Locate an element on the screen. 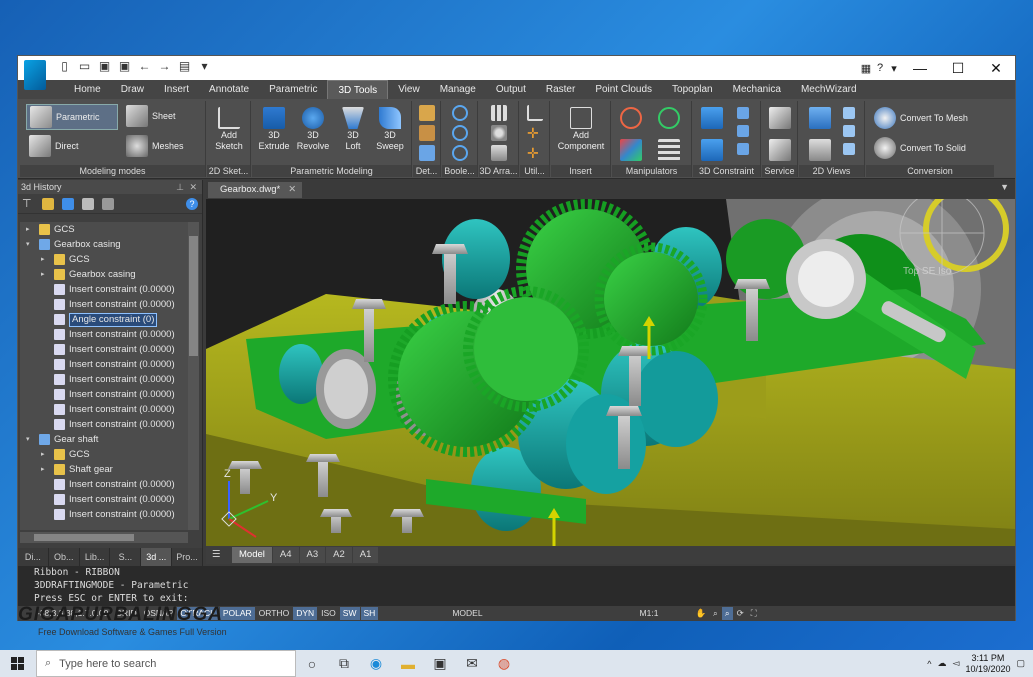 Image resolution: width=1033 pixels, height=677 pixels. parametric-mode-button: Parametric is located at coordinates (72, 117).